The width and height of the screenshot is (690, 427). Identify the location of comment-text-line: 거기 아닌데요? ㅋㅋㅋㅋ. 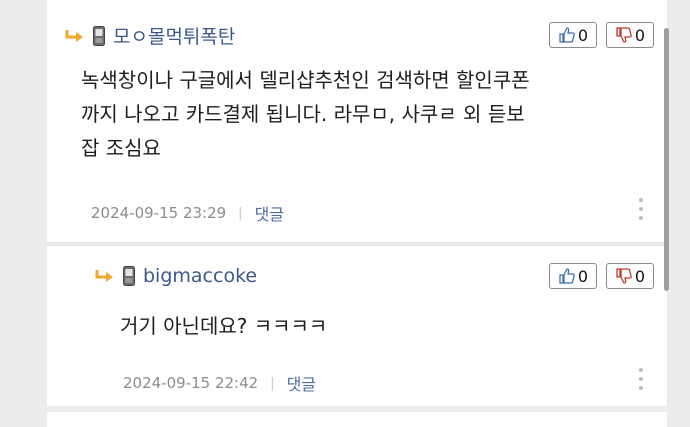
(224, 326).